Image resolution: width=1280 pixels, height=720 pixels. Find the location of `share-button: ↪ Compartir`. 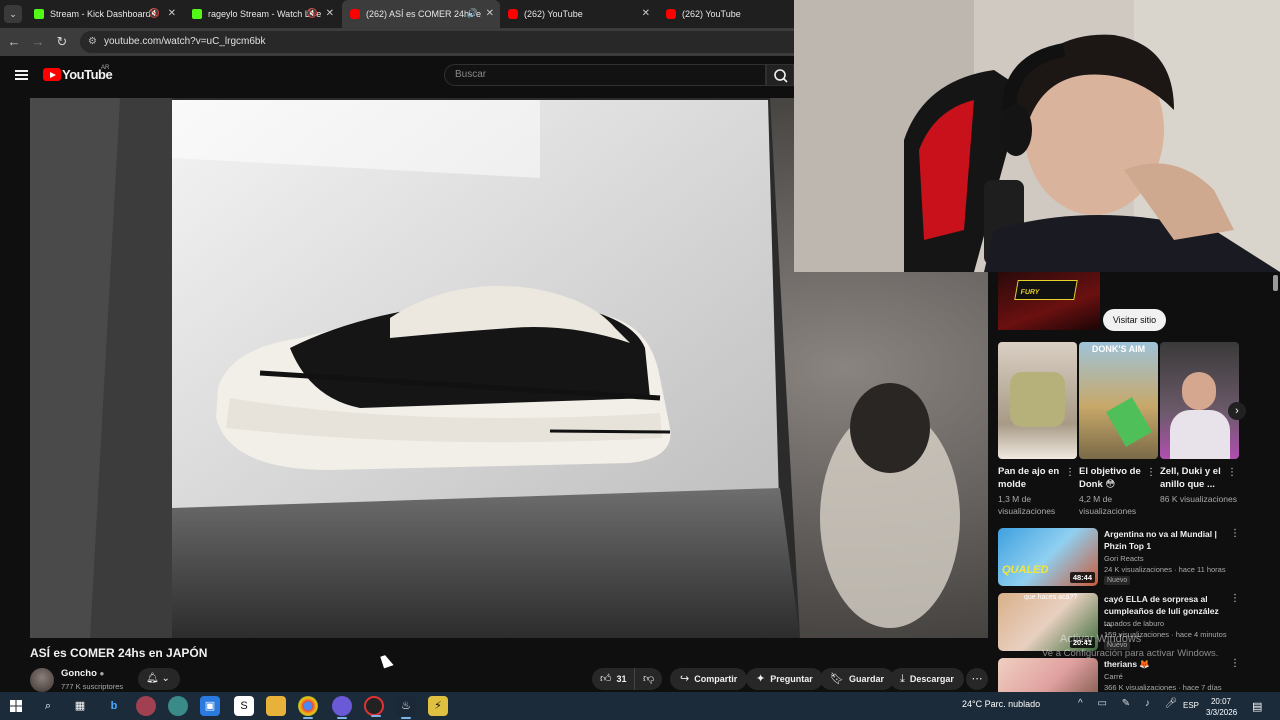

share-button: ↪ Compartir is located at coordinates (709, 679).